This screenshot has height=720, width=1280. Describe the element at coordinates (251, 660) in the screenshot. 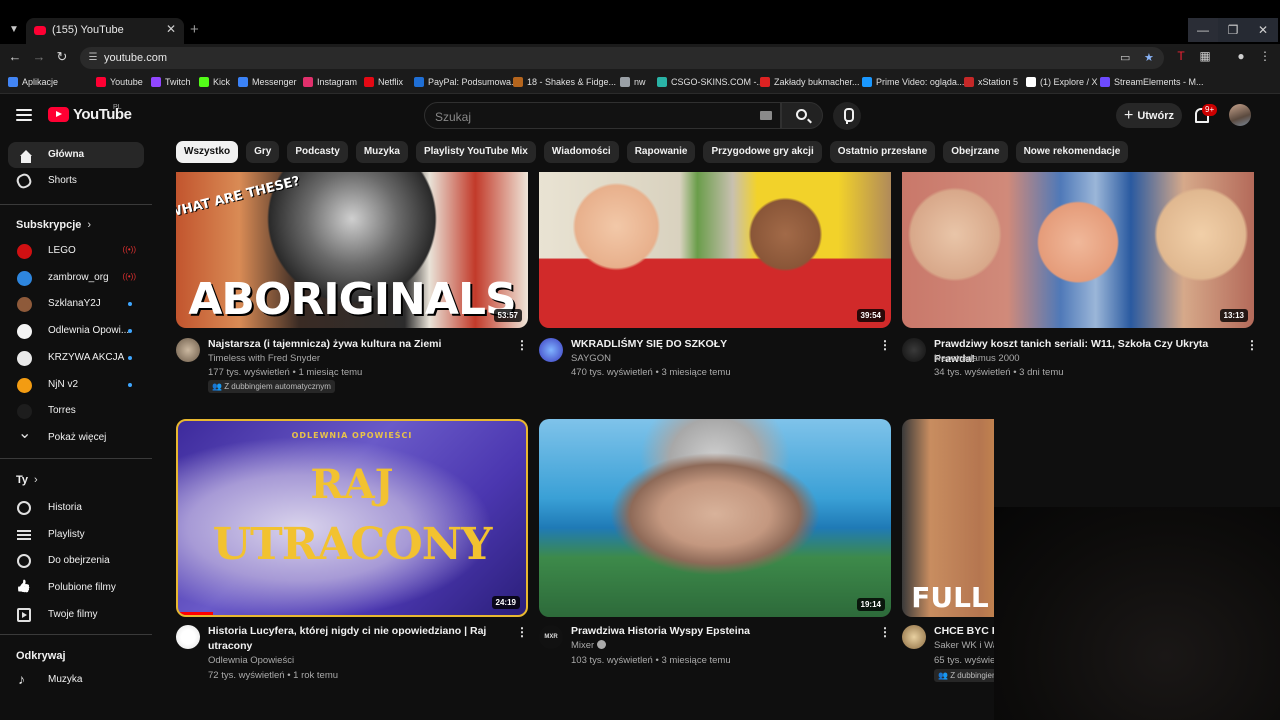

I see `channel-name: Odlewnia Opowieści` at that location.